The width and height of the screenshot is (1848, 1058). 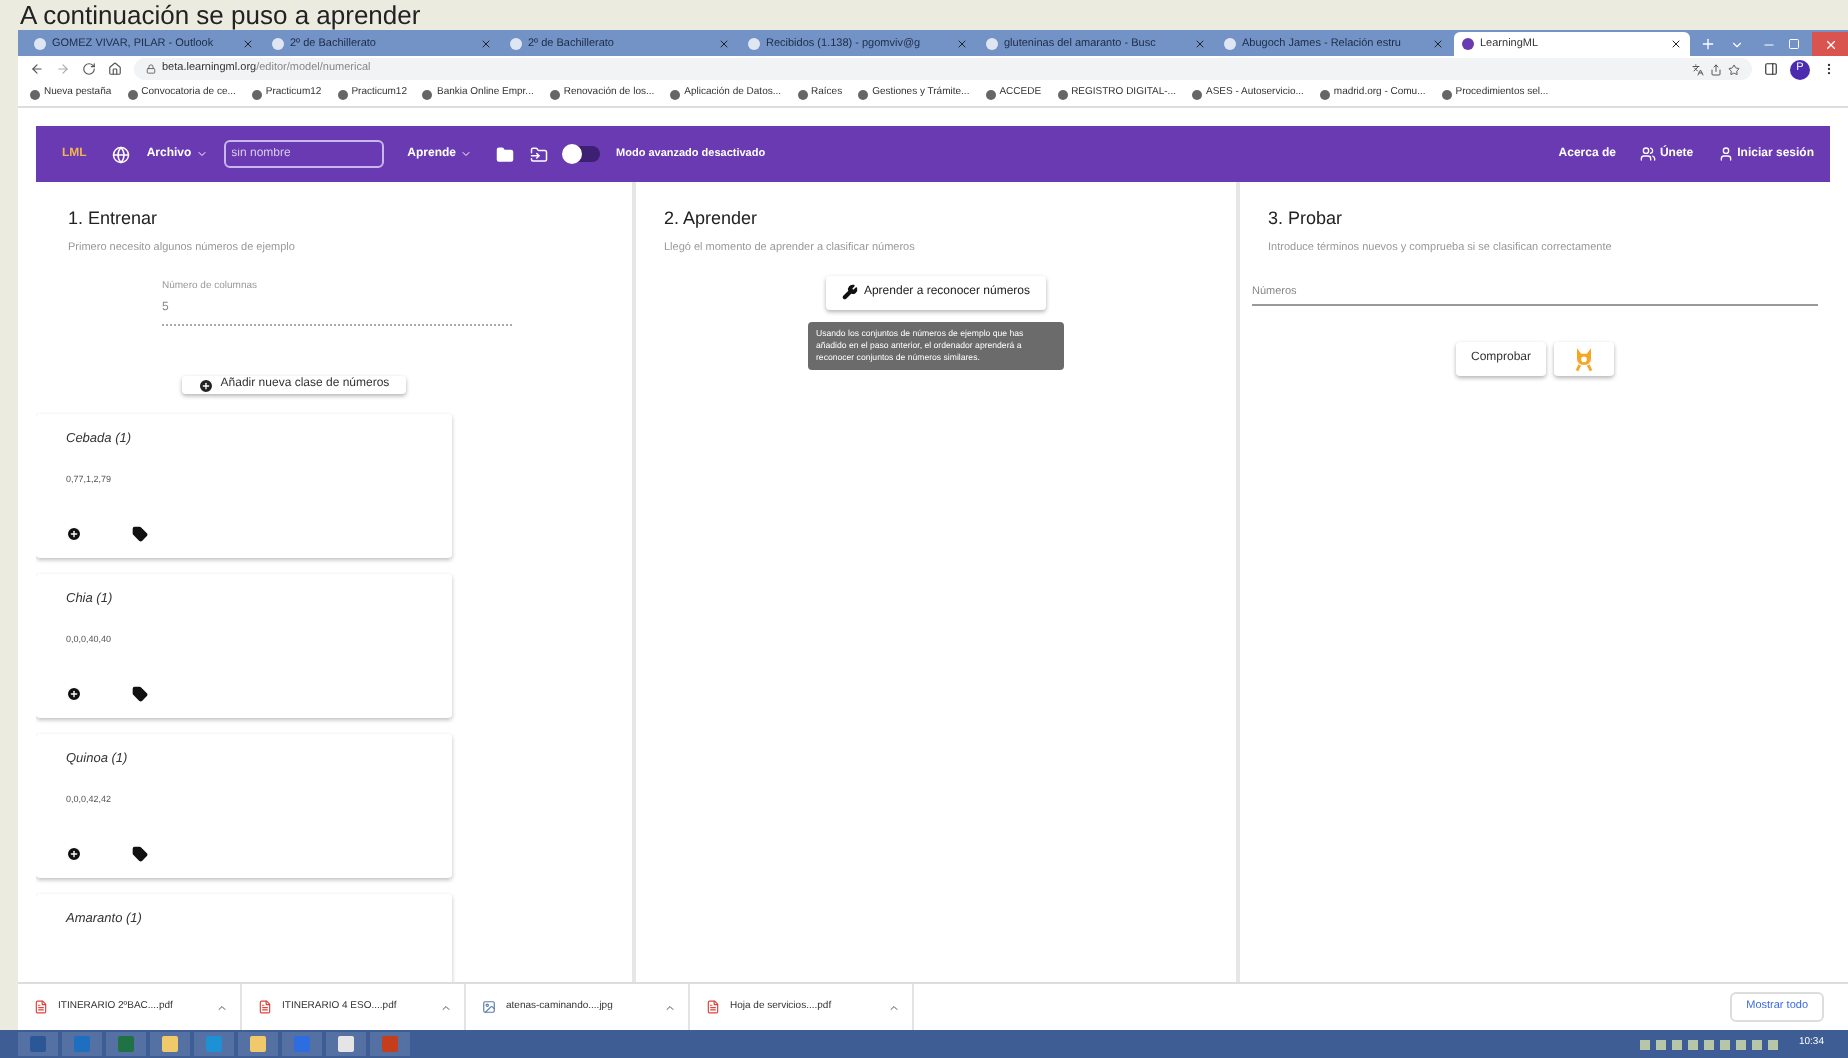 I want to click on image-file-icon, so click(x=489, y=1007).